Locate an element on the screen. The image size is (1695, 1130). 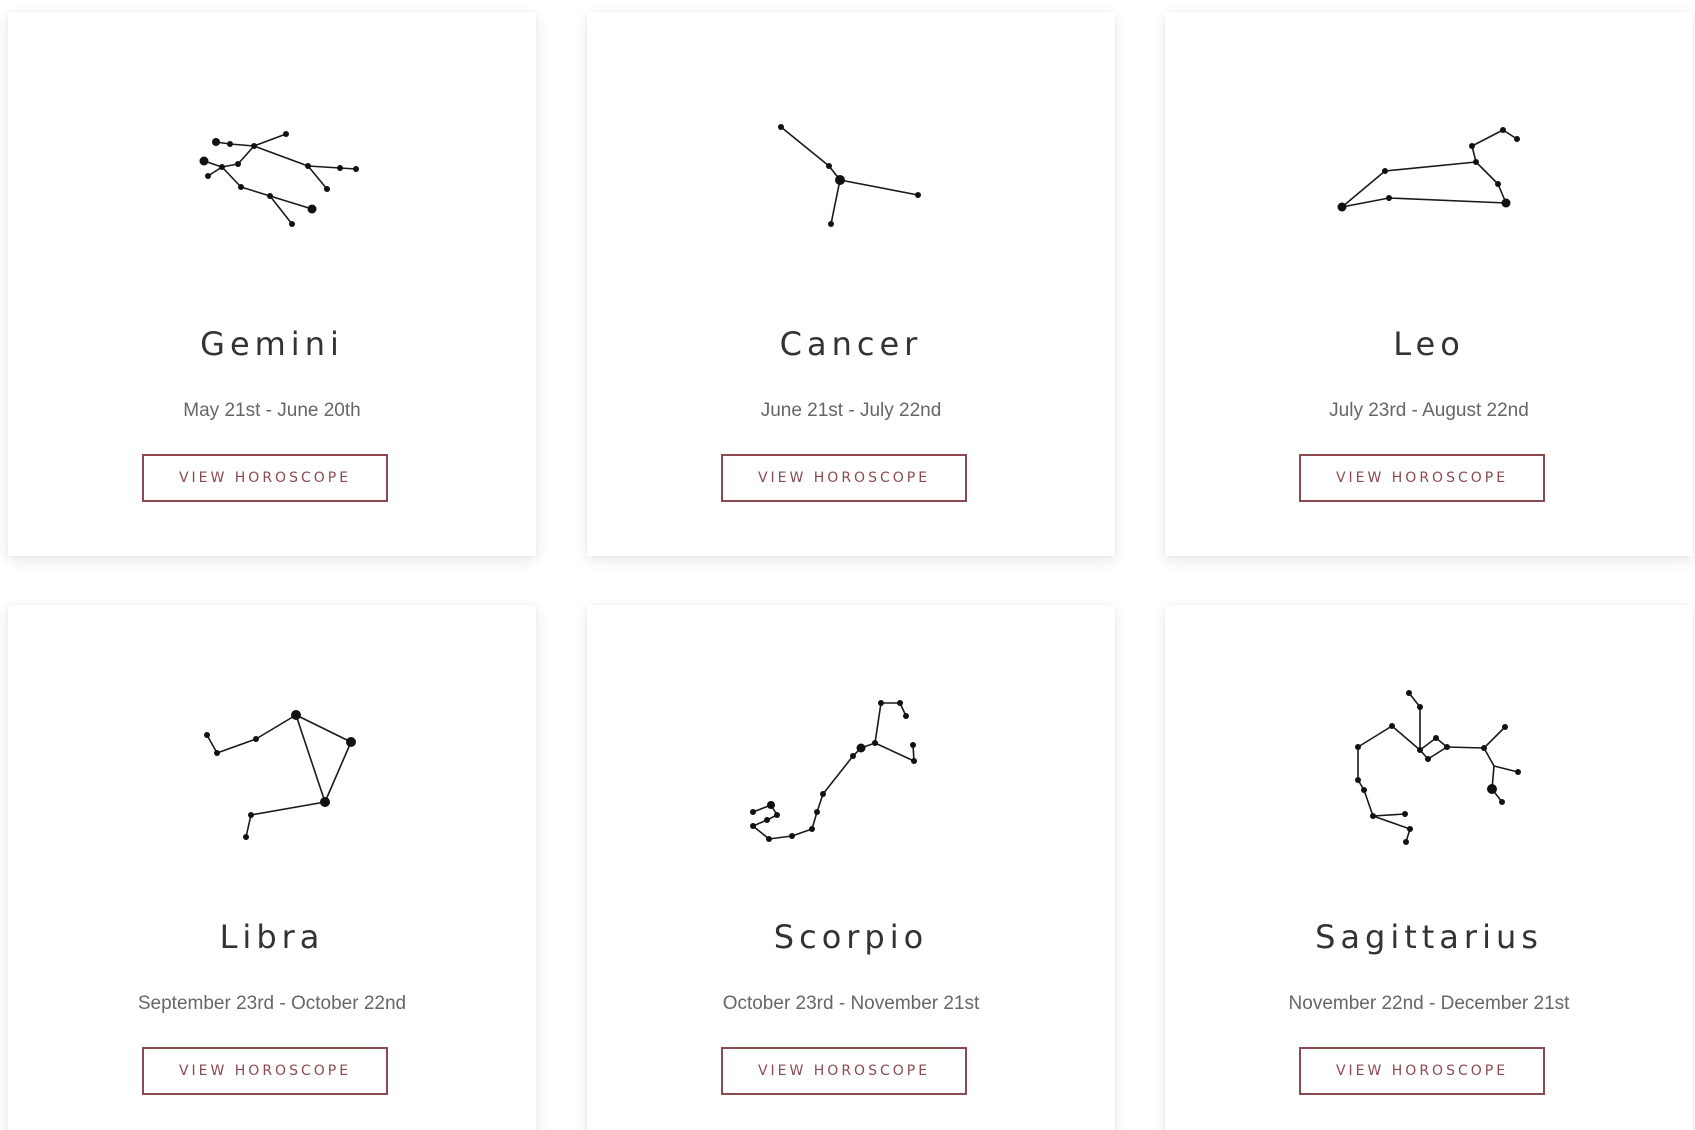
sign-dates: May 21st - June 20th is located at coordinates (272, 410).